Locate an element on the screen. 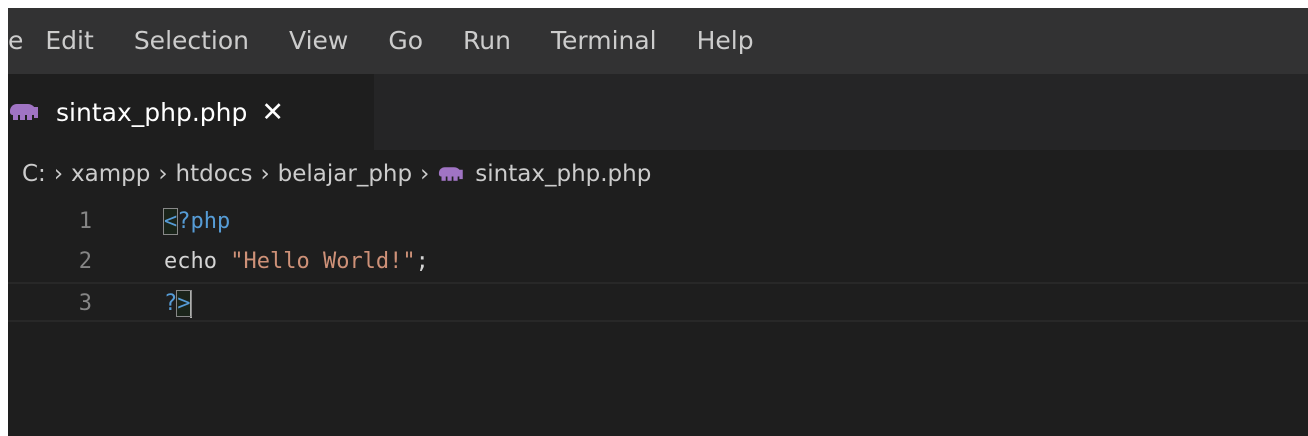 The image size is (1308, 436). close-icon: ✕ is located at coordinates (272, 112).